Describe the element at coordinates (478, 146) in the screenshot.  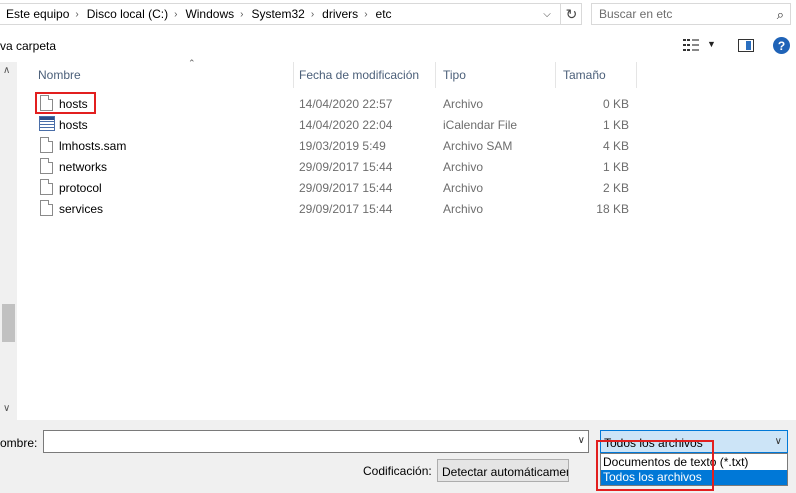
I see `file-type: Archivo SAM` at that location.